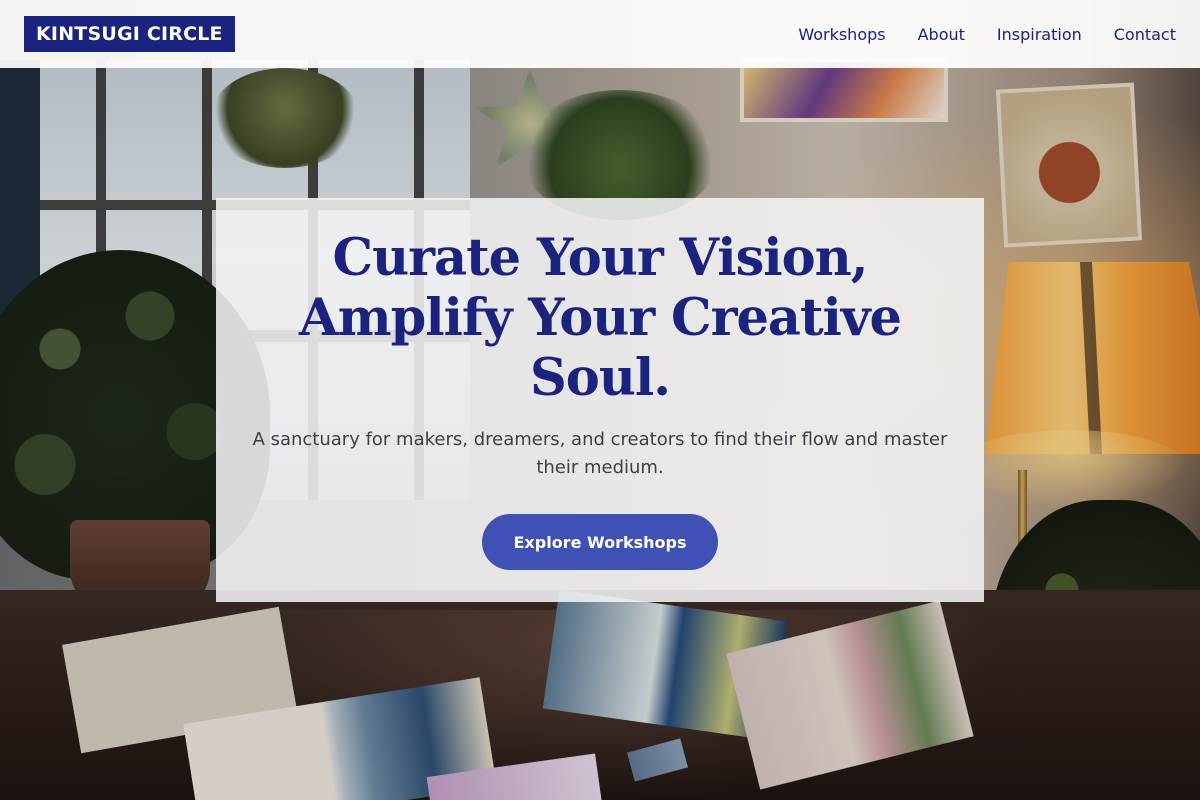 This screenshot has height=800, width=1200. What do you see at coordinates (1145, 34) in the screenshot?
I see `nav-link-contact: Contact` at bounding box center [1145, 34].